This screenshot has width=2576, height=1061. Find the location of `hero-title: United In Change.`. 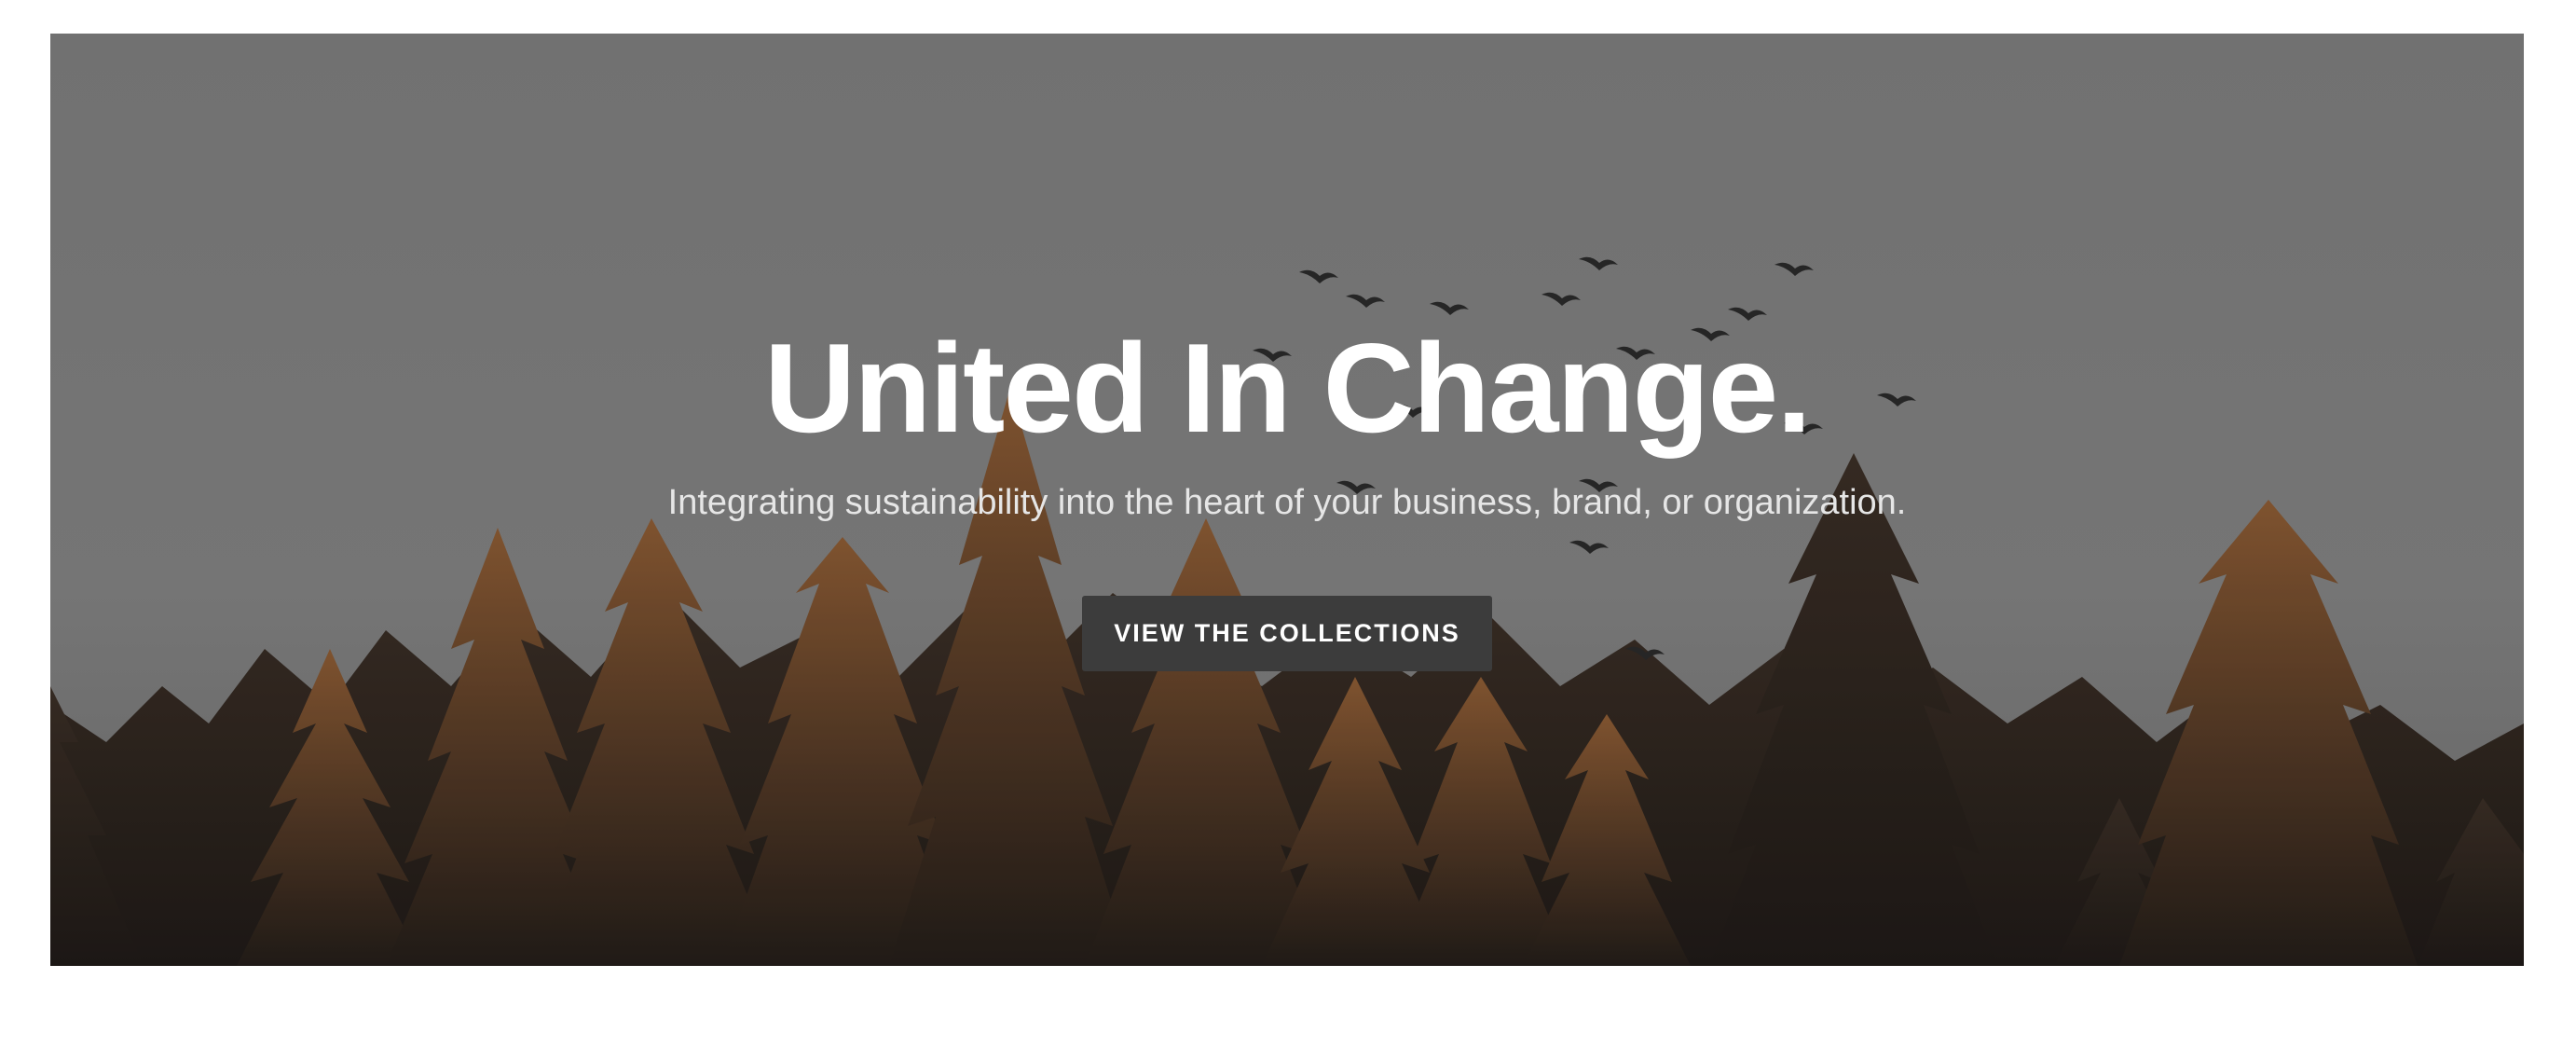

hero-title: United In Change. is located at coordinates (1288, 388).